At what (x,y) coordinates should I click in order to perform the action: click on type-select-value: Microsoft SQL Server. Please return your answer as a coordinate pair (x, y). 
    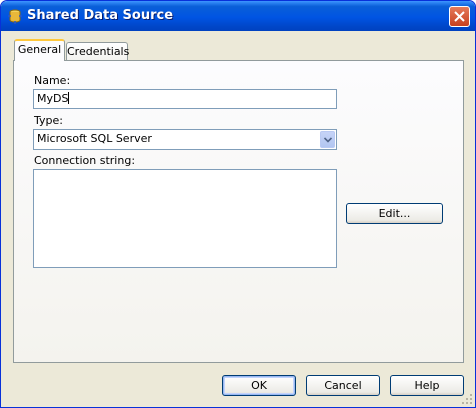
    Looking at the image, I should click on (94, 138).